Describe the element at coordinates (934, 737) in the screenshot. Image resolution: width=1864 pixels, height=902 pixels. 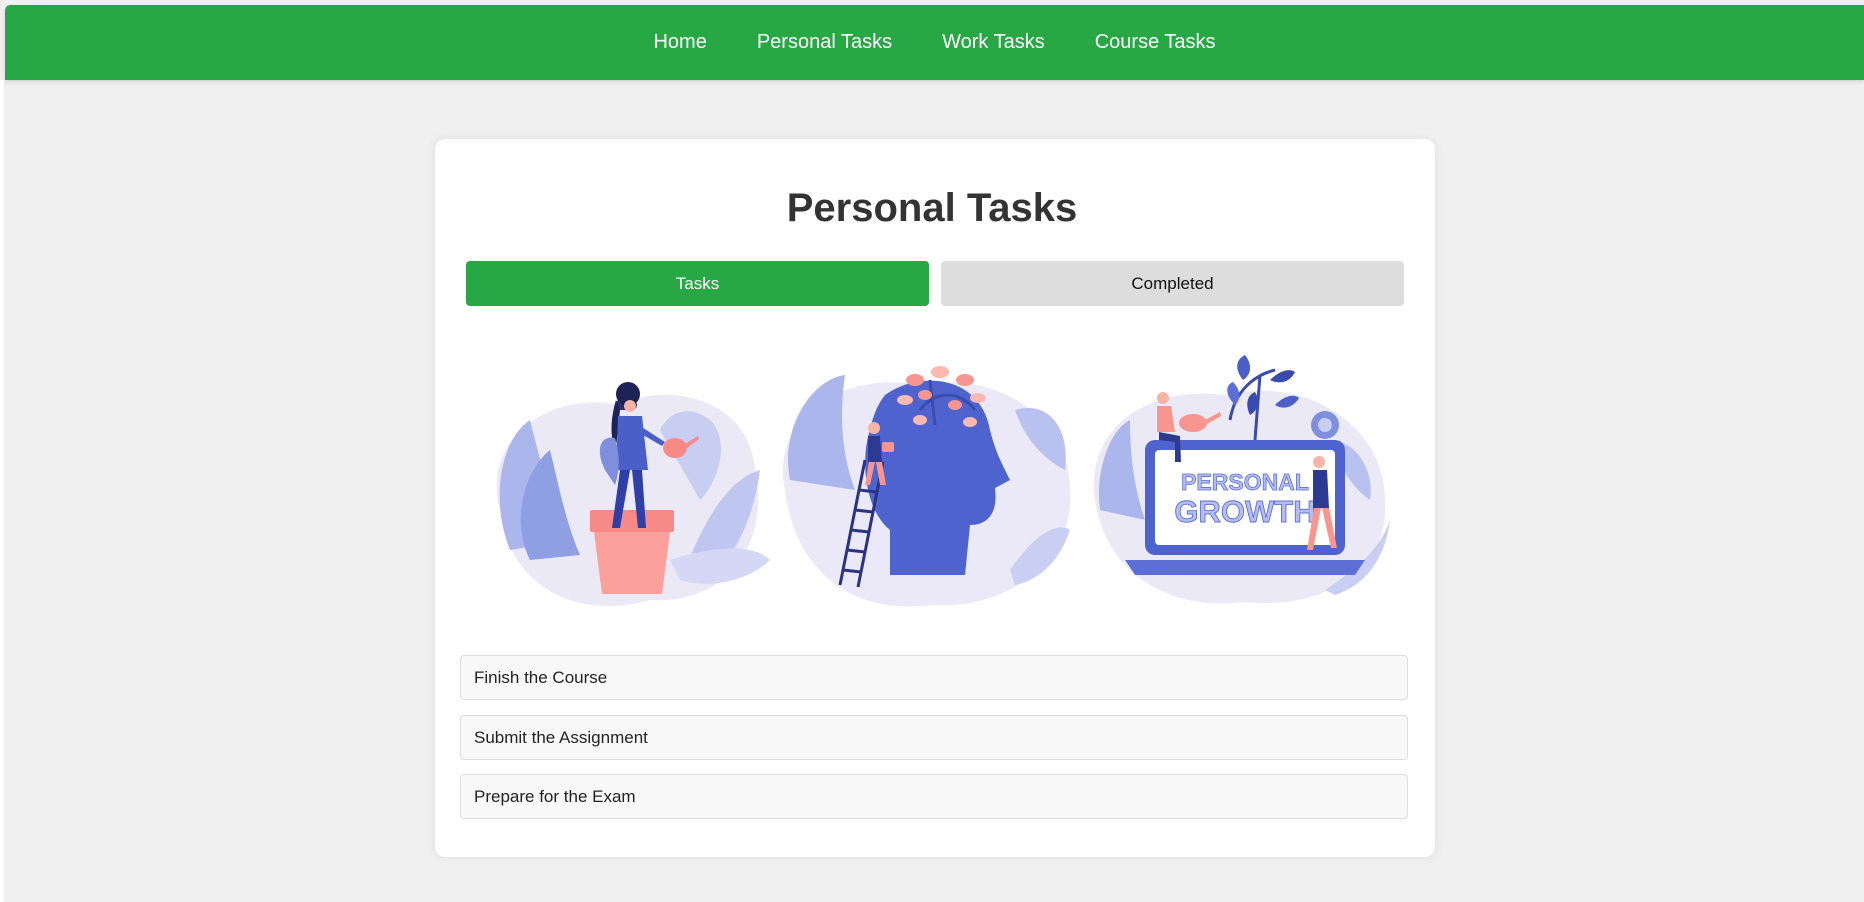
I see `task-item-submit-assignment: Submit the Assignment` at that location.